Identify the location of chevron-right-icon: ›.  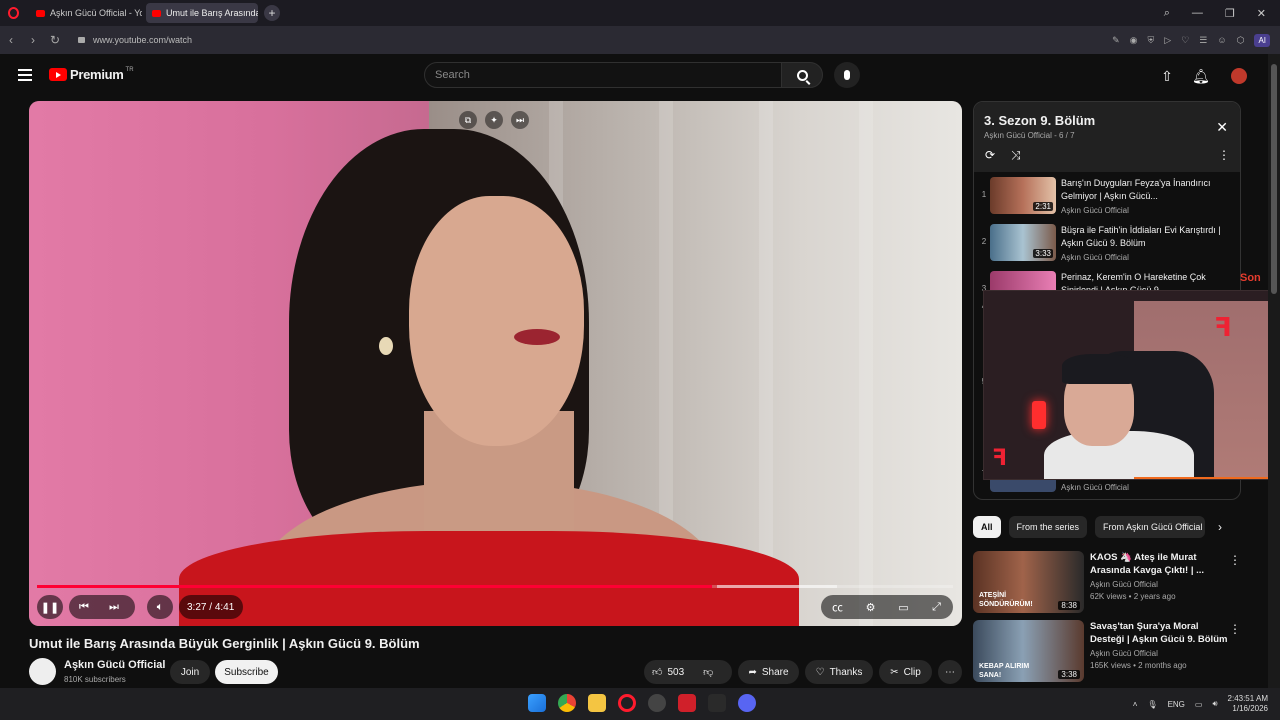
(1220, 527).